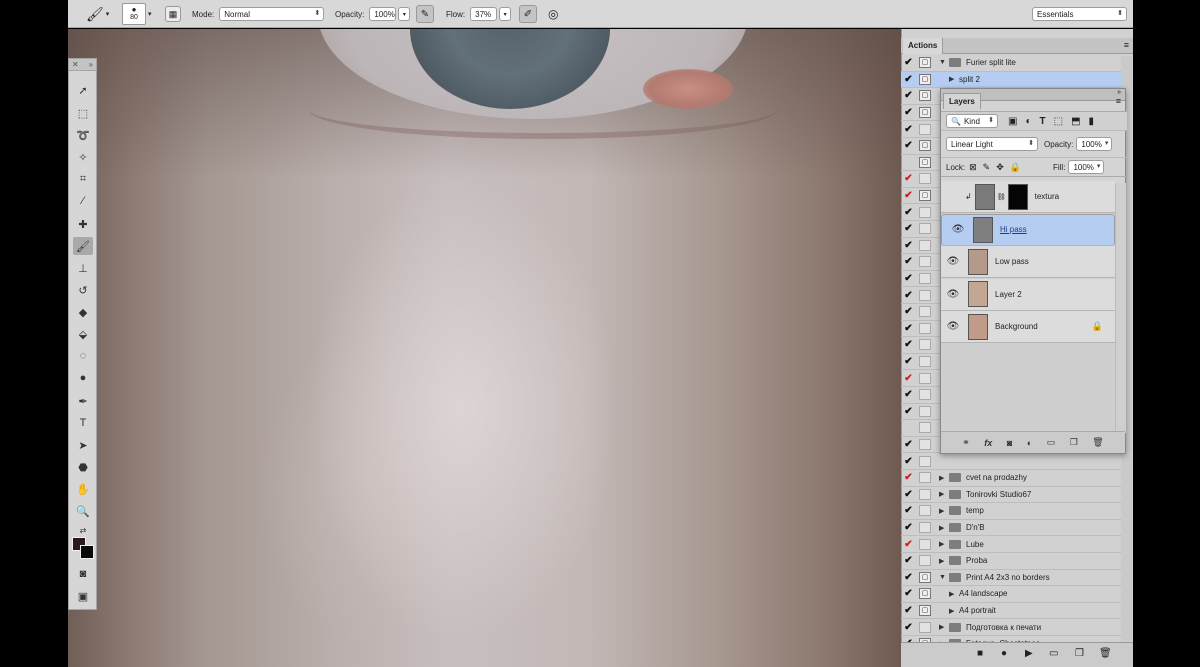  What do you see at coordinates (1043, 121) in the screenshot?
I see `filter-type-icon: T` at bounding box center [1043, 121].